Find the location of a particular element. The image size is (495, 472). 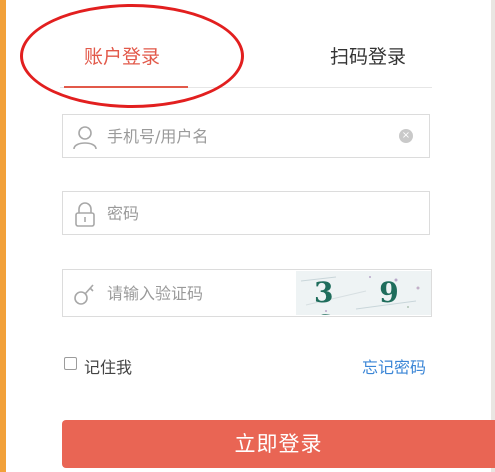

tab-account-login: 账户登录 is located at coordinates (122, 55).